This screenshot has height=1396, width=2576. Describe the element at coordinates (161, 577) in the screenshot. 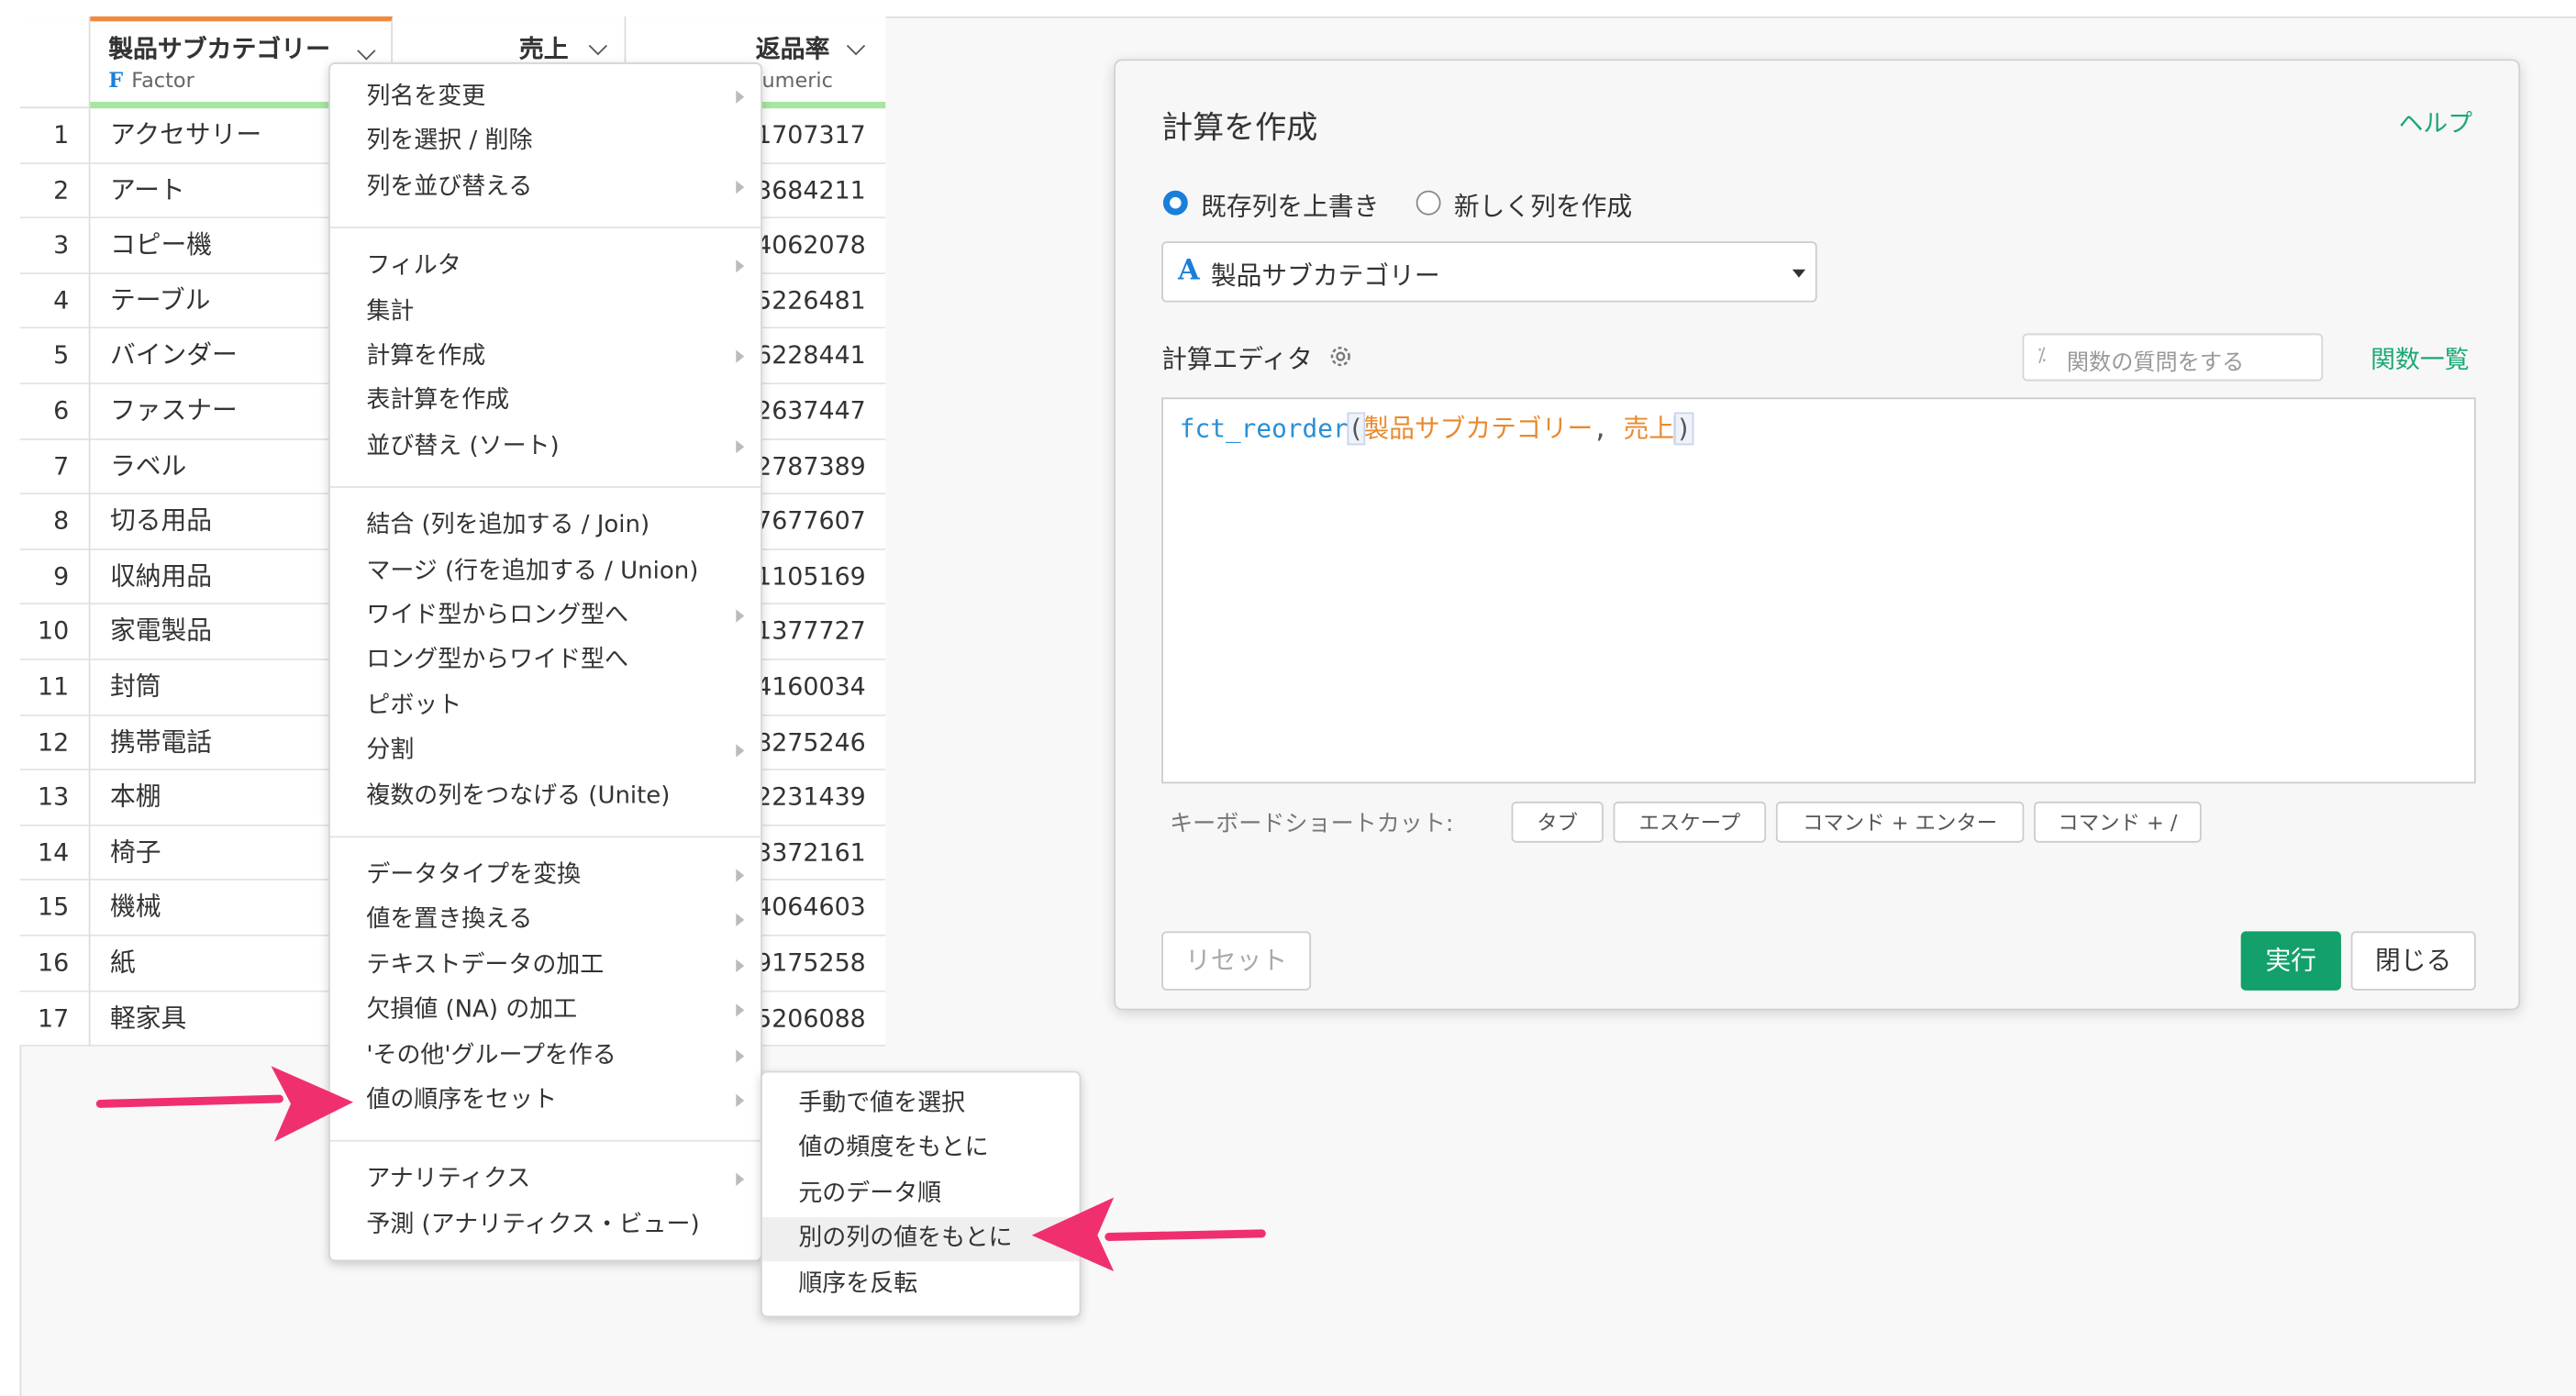

I see `subcategory-cell: 収納用品` at that location.